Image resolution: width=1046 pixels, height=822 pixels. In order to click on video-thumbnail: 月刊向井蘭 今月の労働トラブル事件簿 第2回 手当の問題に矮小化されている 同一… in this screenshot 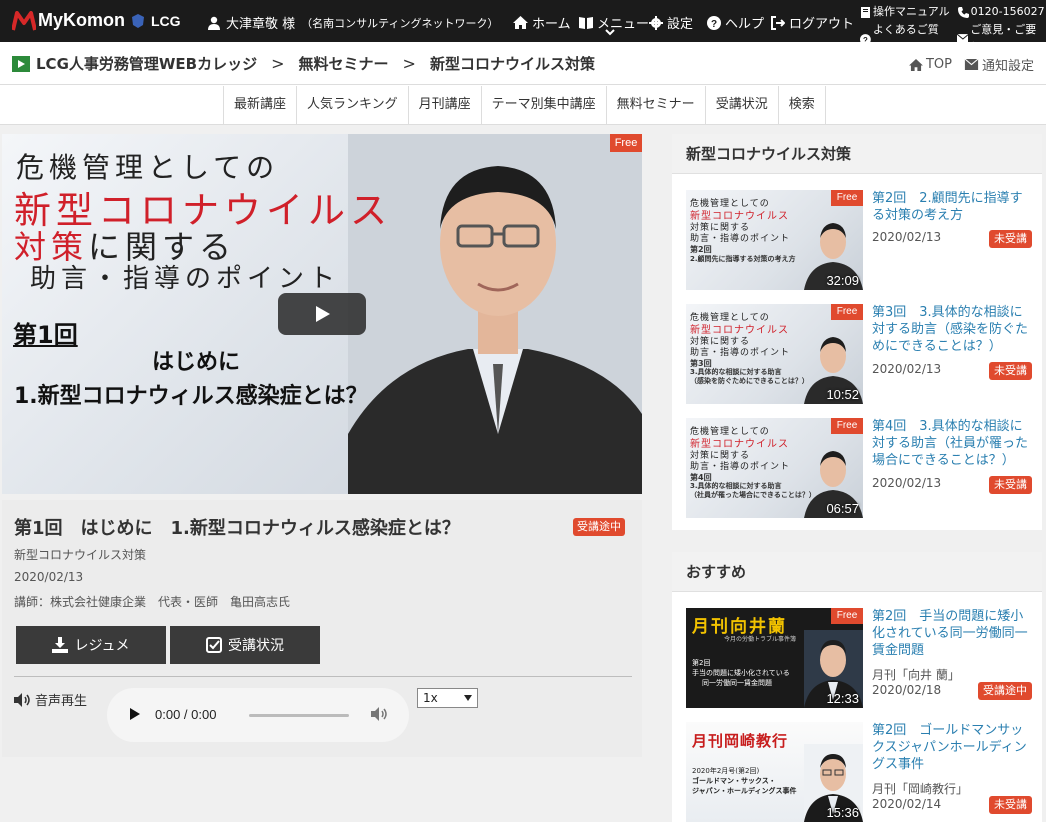, I will do `click(774, 658)`.